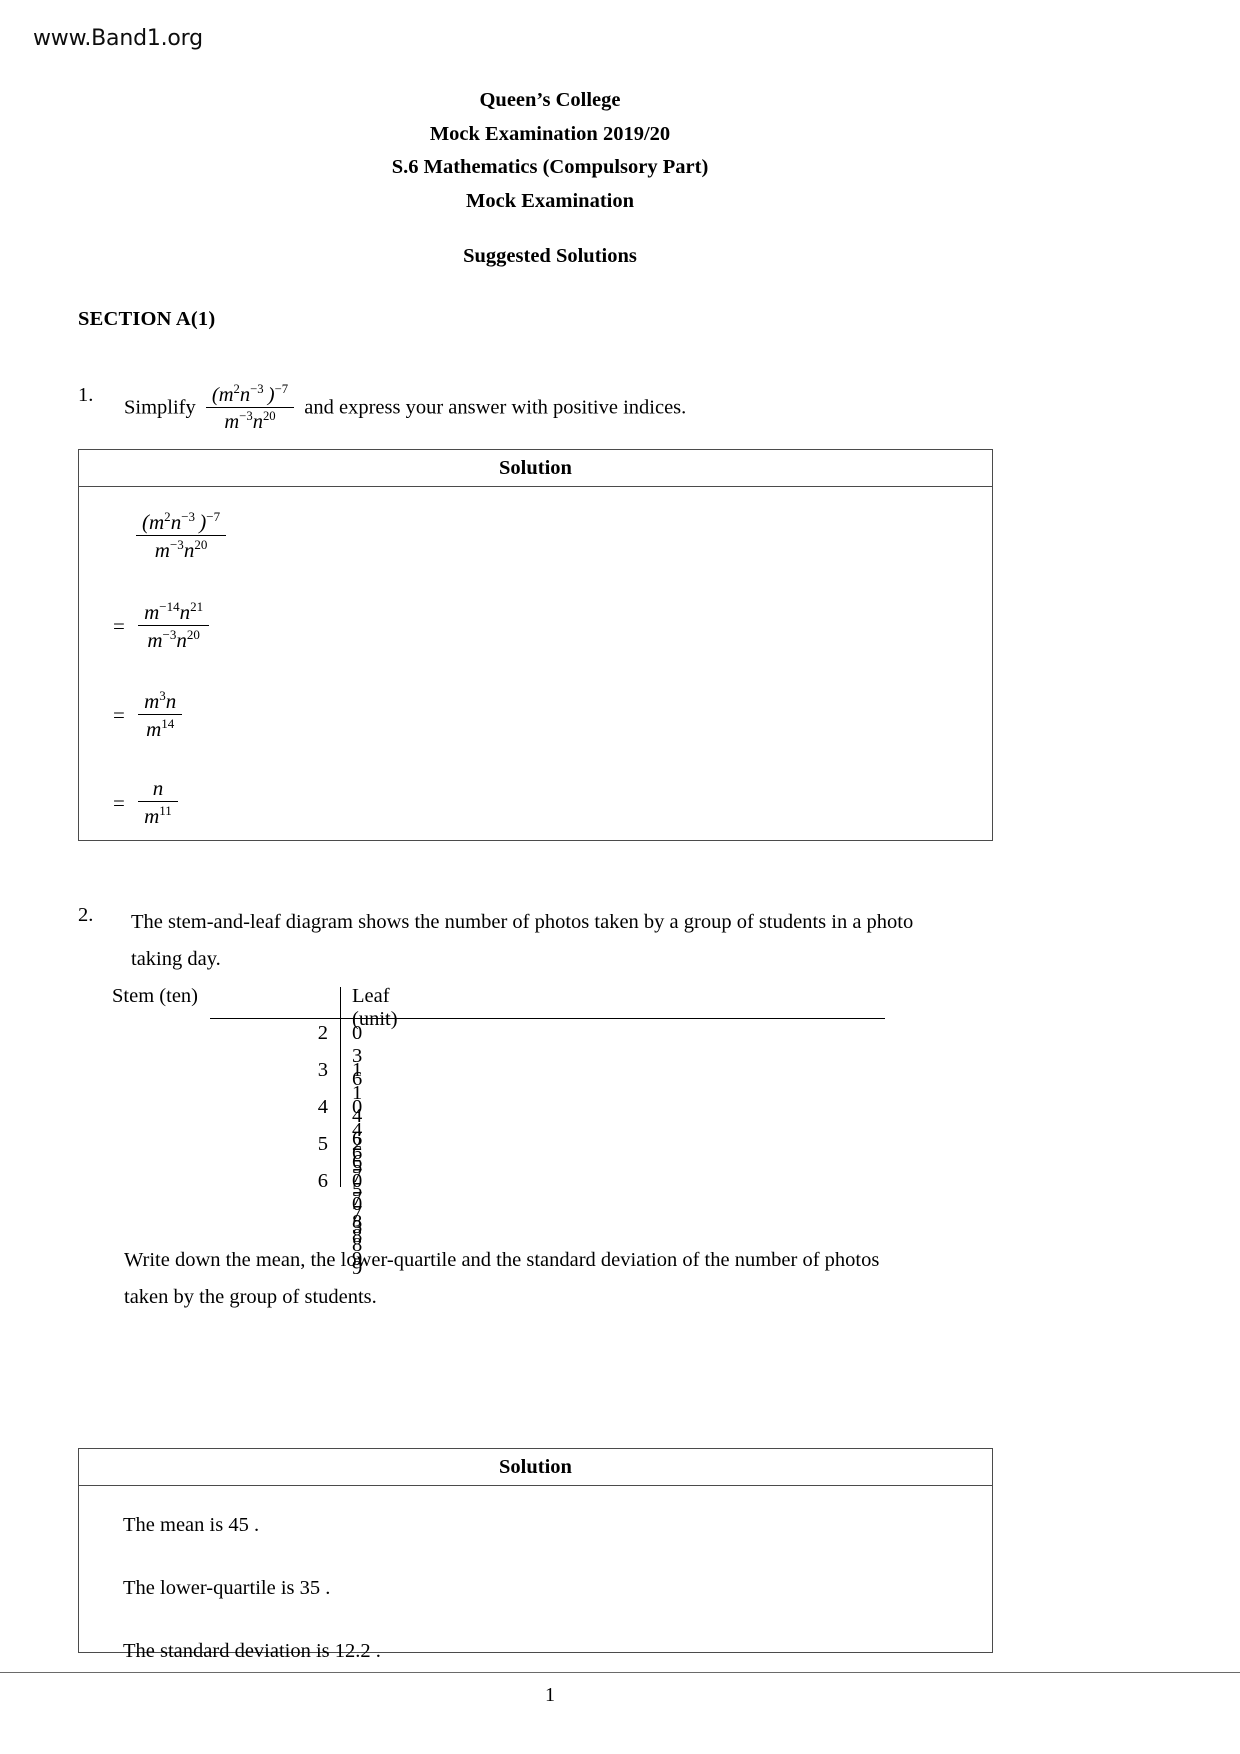  Describe the element at coordinates (550, 133) in the screenshot. I see `header-exam-year: Mock Examination 2019/20` at that location.